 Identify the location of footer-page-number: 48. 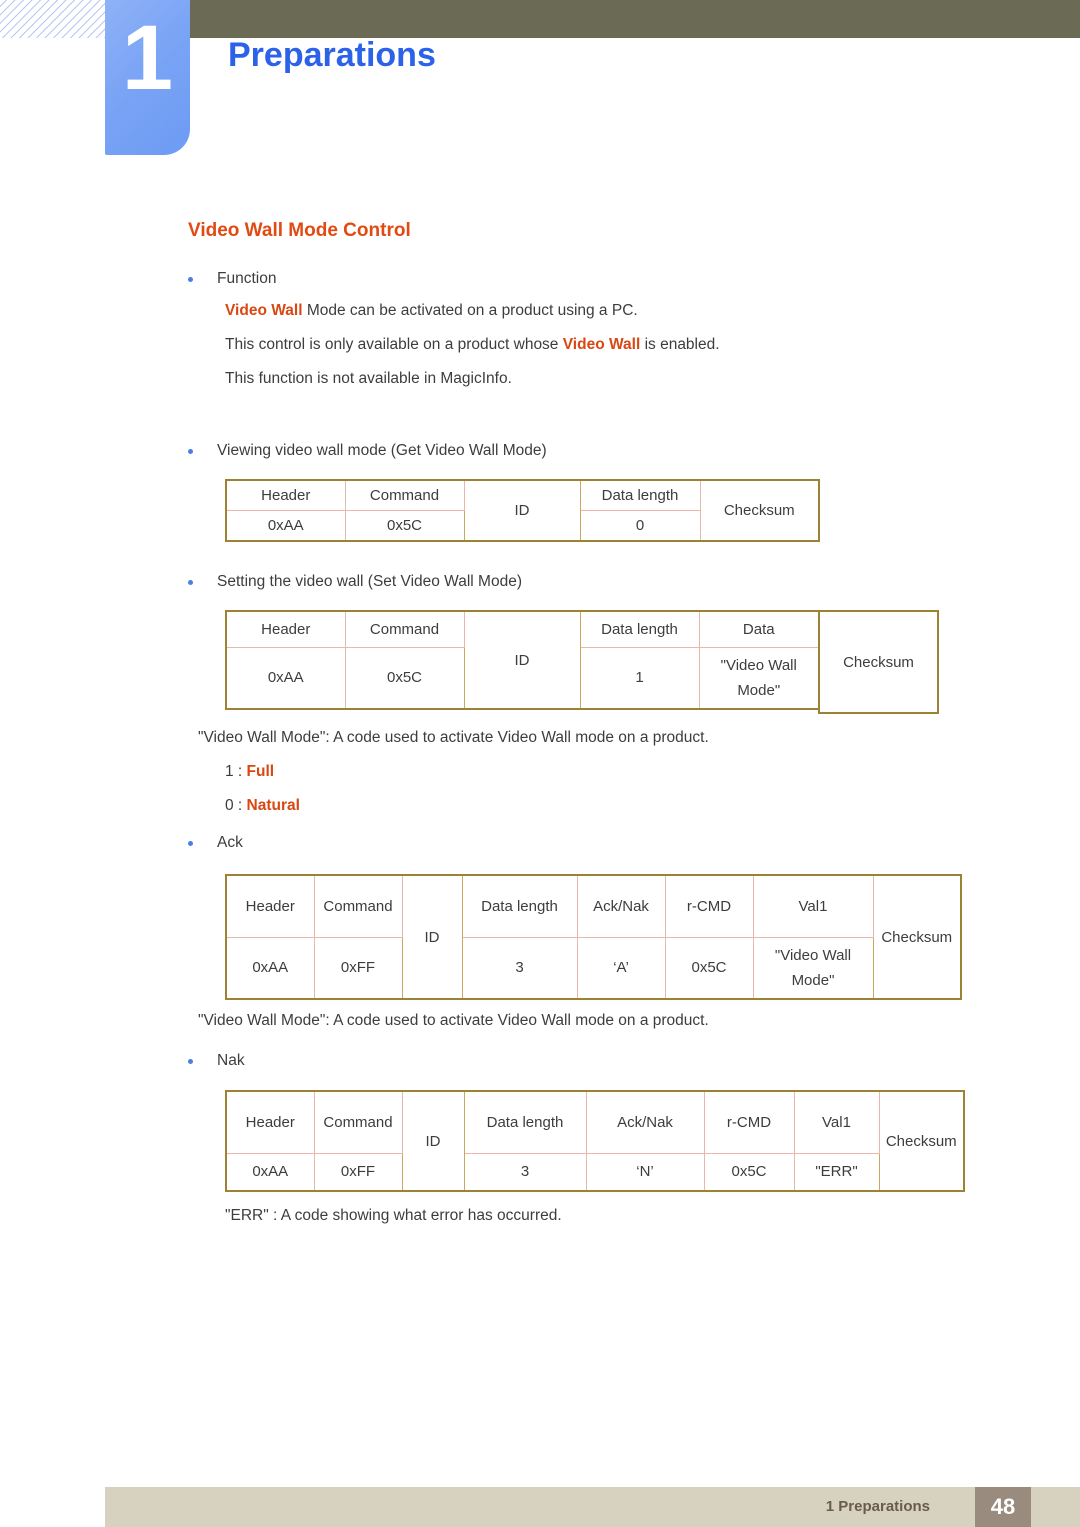
(1003, 1506).